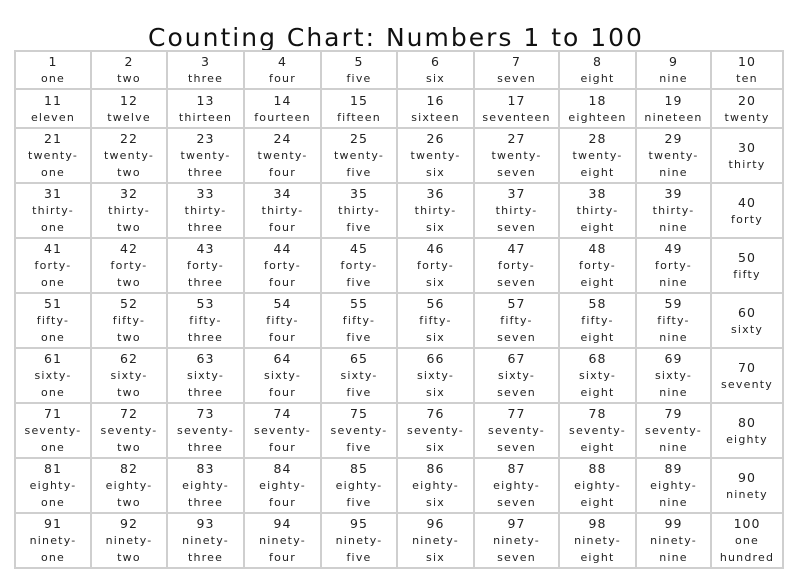 This screenshot has width=792, height=576. Describe the element at coordinates (747, 117) in the screenshot. I see `number-word: twenty` at that location.